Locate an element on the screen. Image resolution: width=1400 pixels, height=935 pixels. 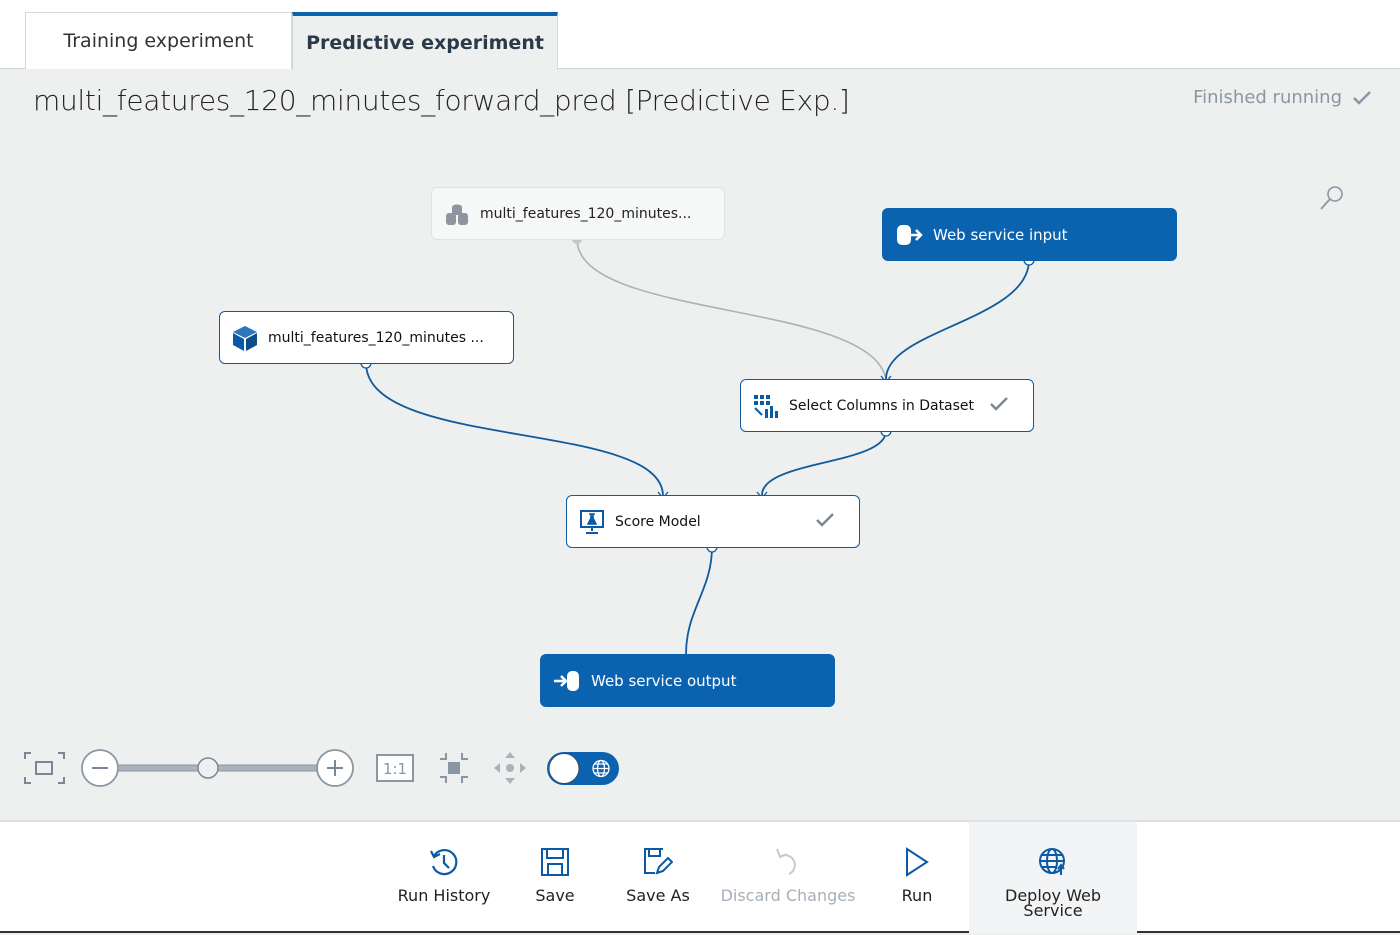
save-as-icon is located at coordinates (658, 861).